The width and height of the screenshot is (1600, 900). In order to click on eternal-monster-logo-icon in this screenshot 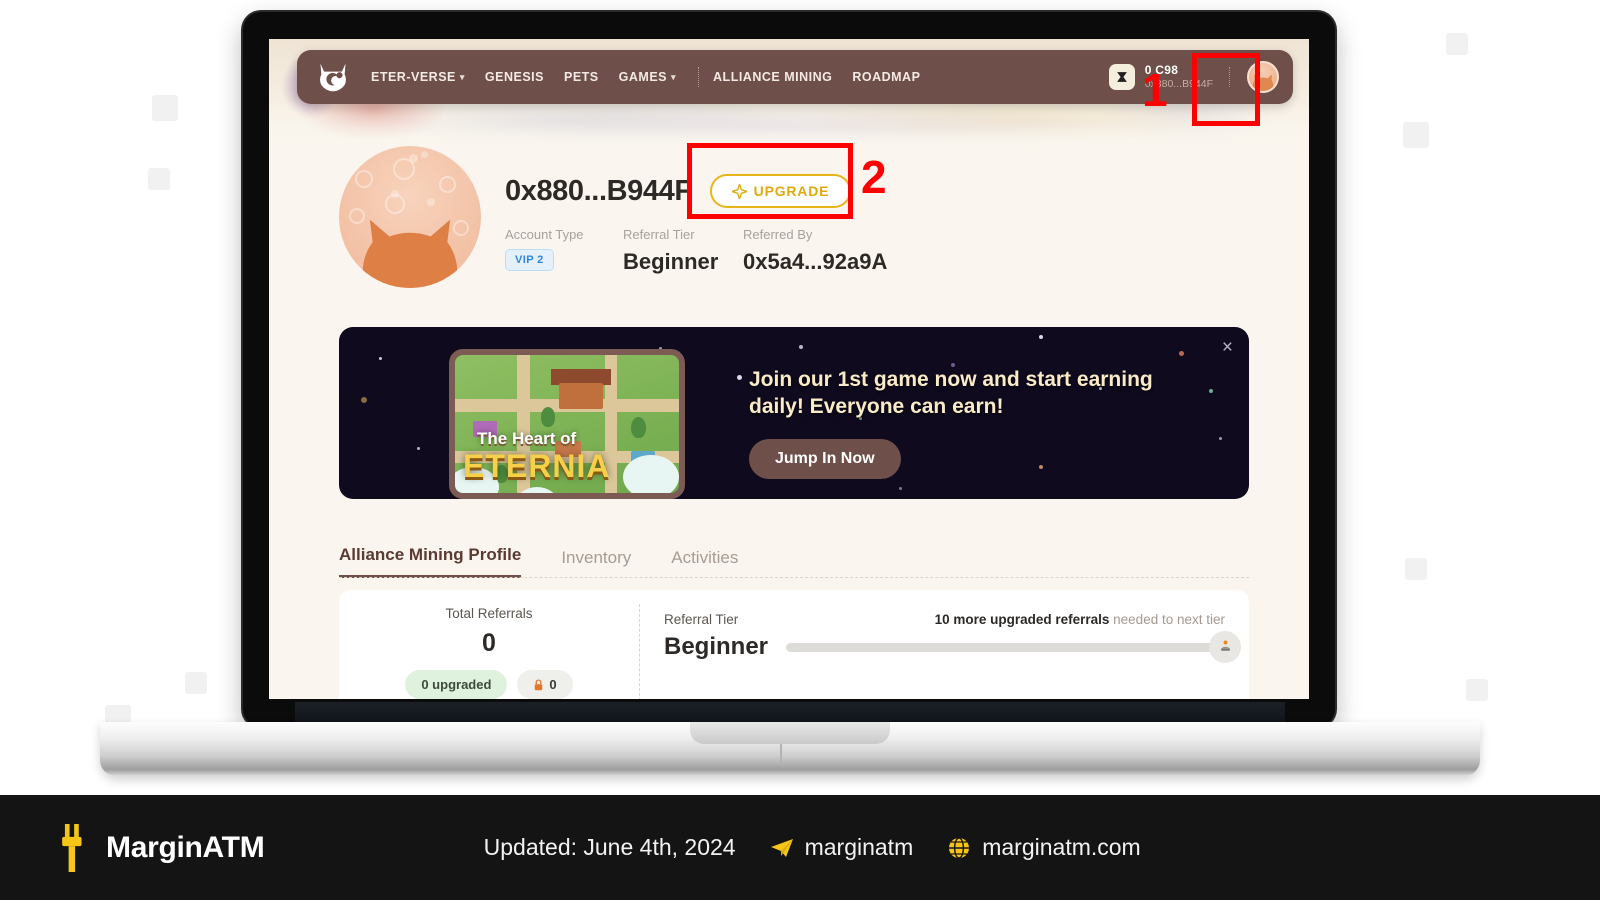, I will do `click(333, 77)`.